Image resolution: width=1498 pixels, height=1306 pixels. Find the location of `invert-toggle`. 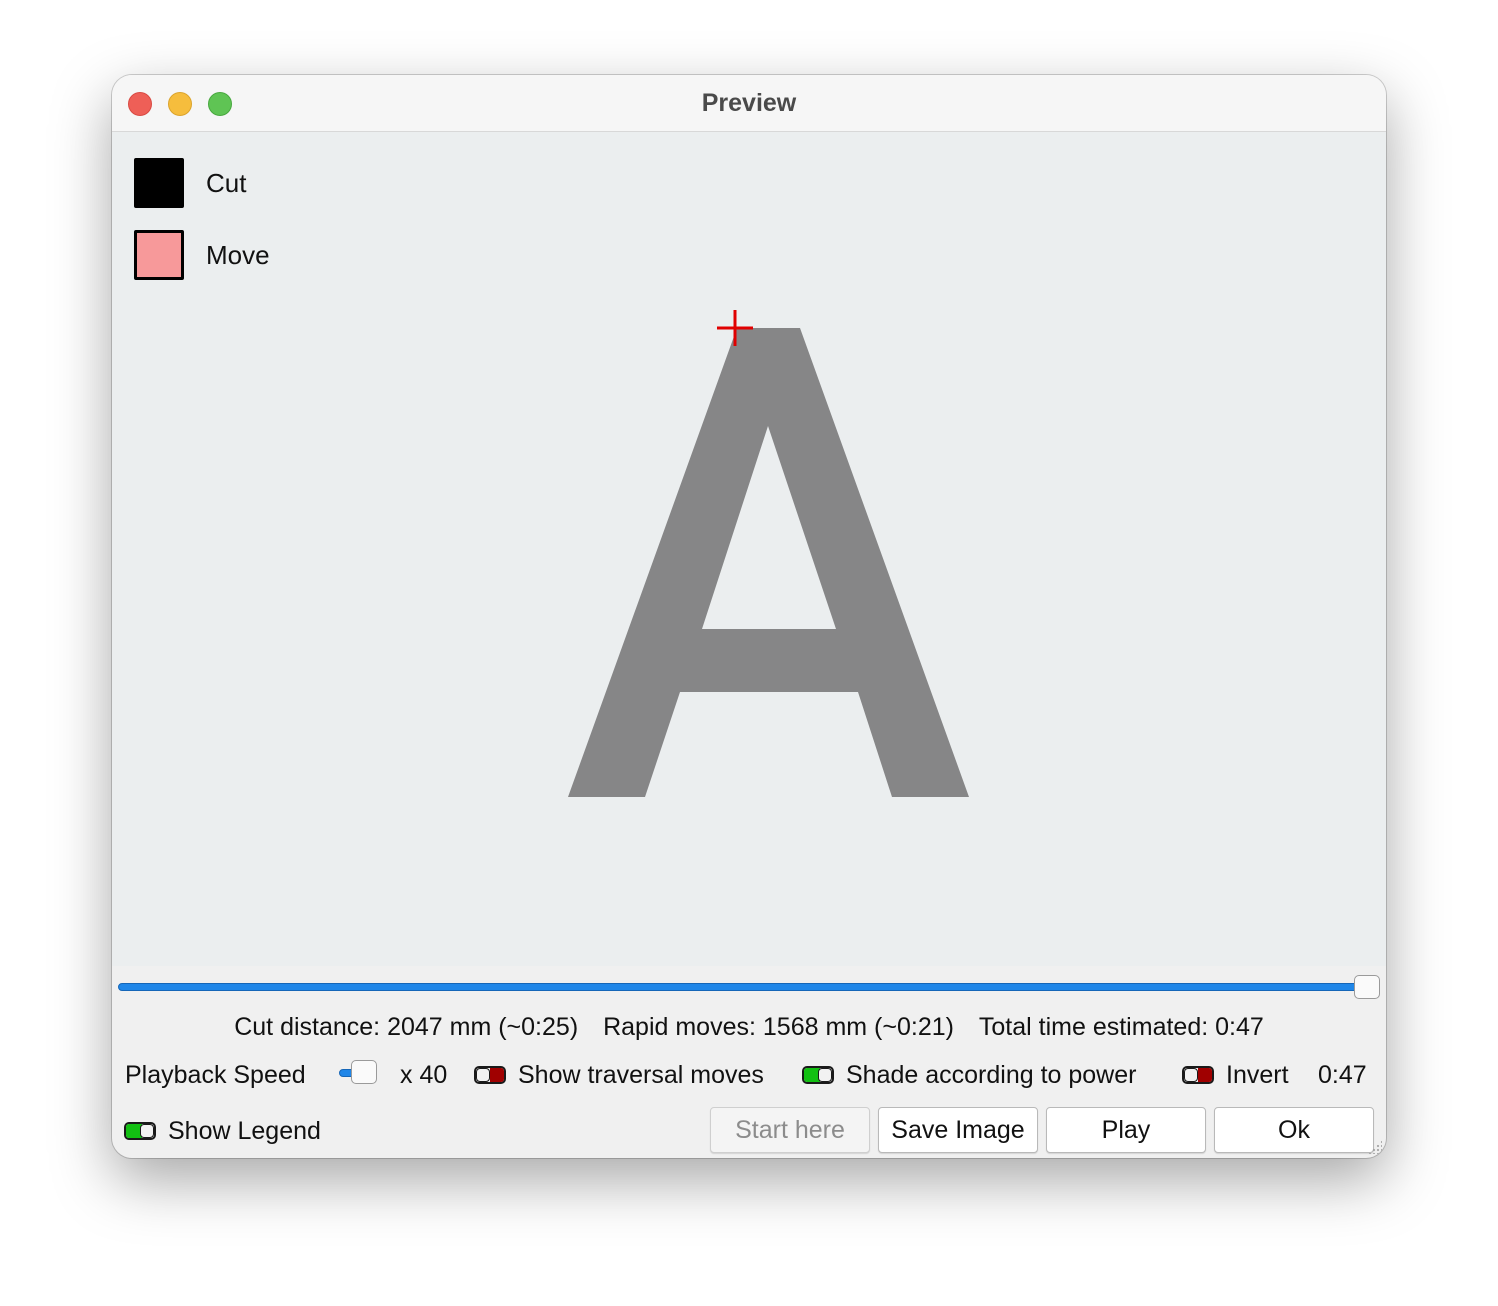

invert-toggle is located at coordinates (1198, 1075).